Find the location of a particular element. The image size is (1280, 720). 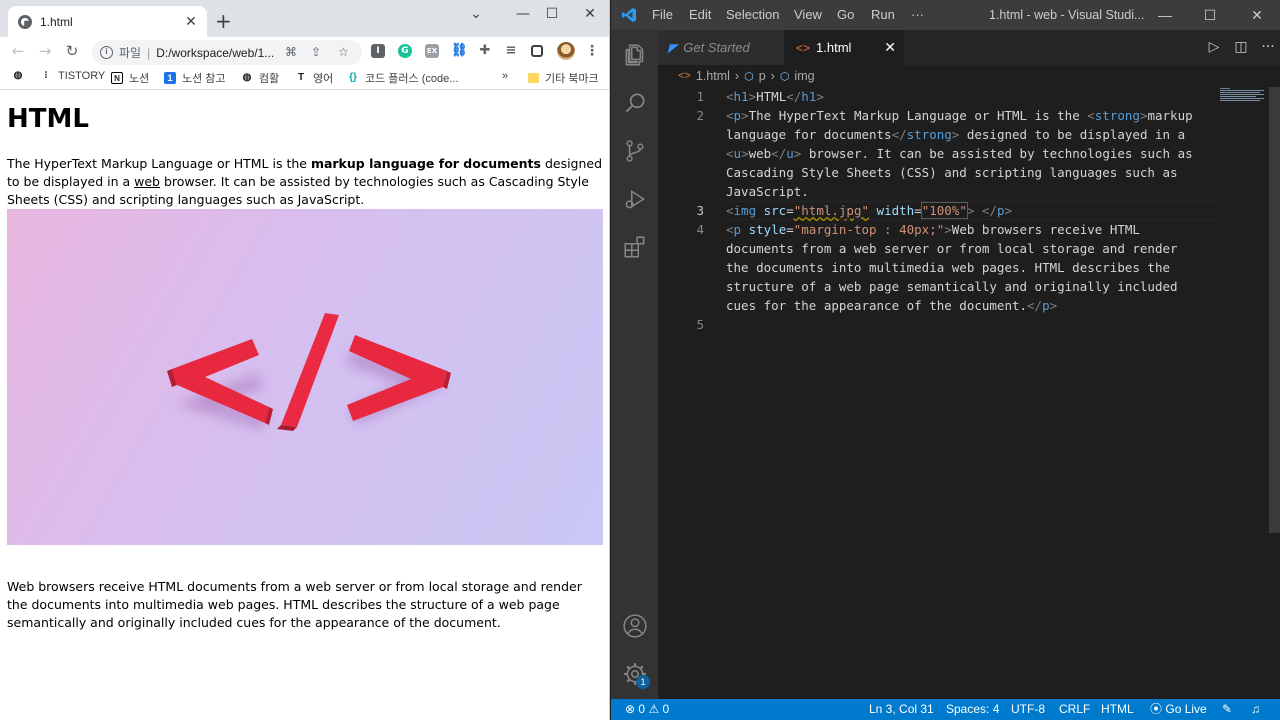

end-of-line: CRLF is located at coordinates (1074, 709).